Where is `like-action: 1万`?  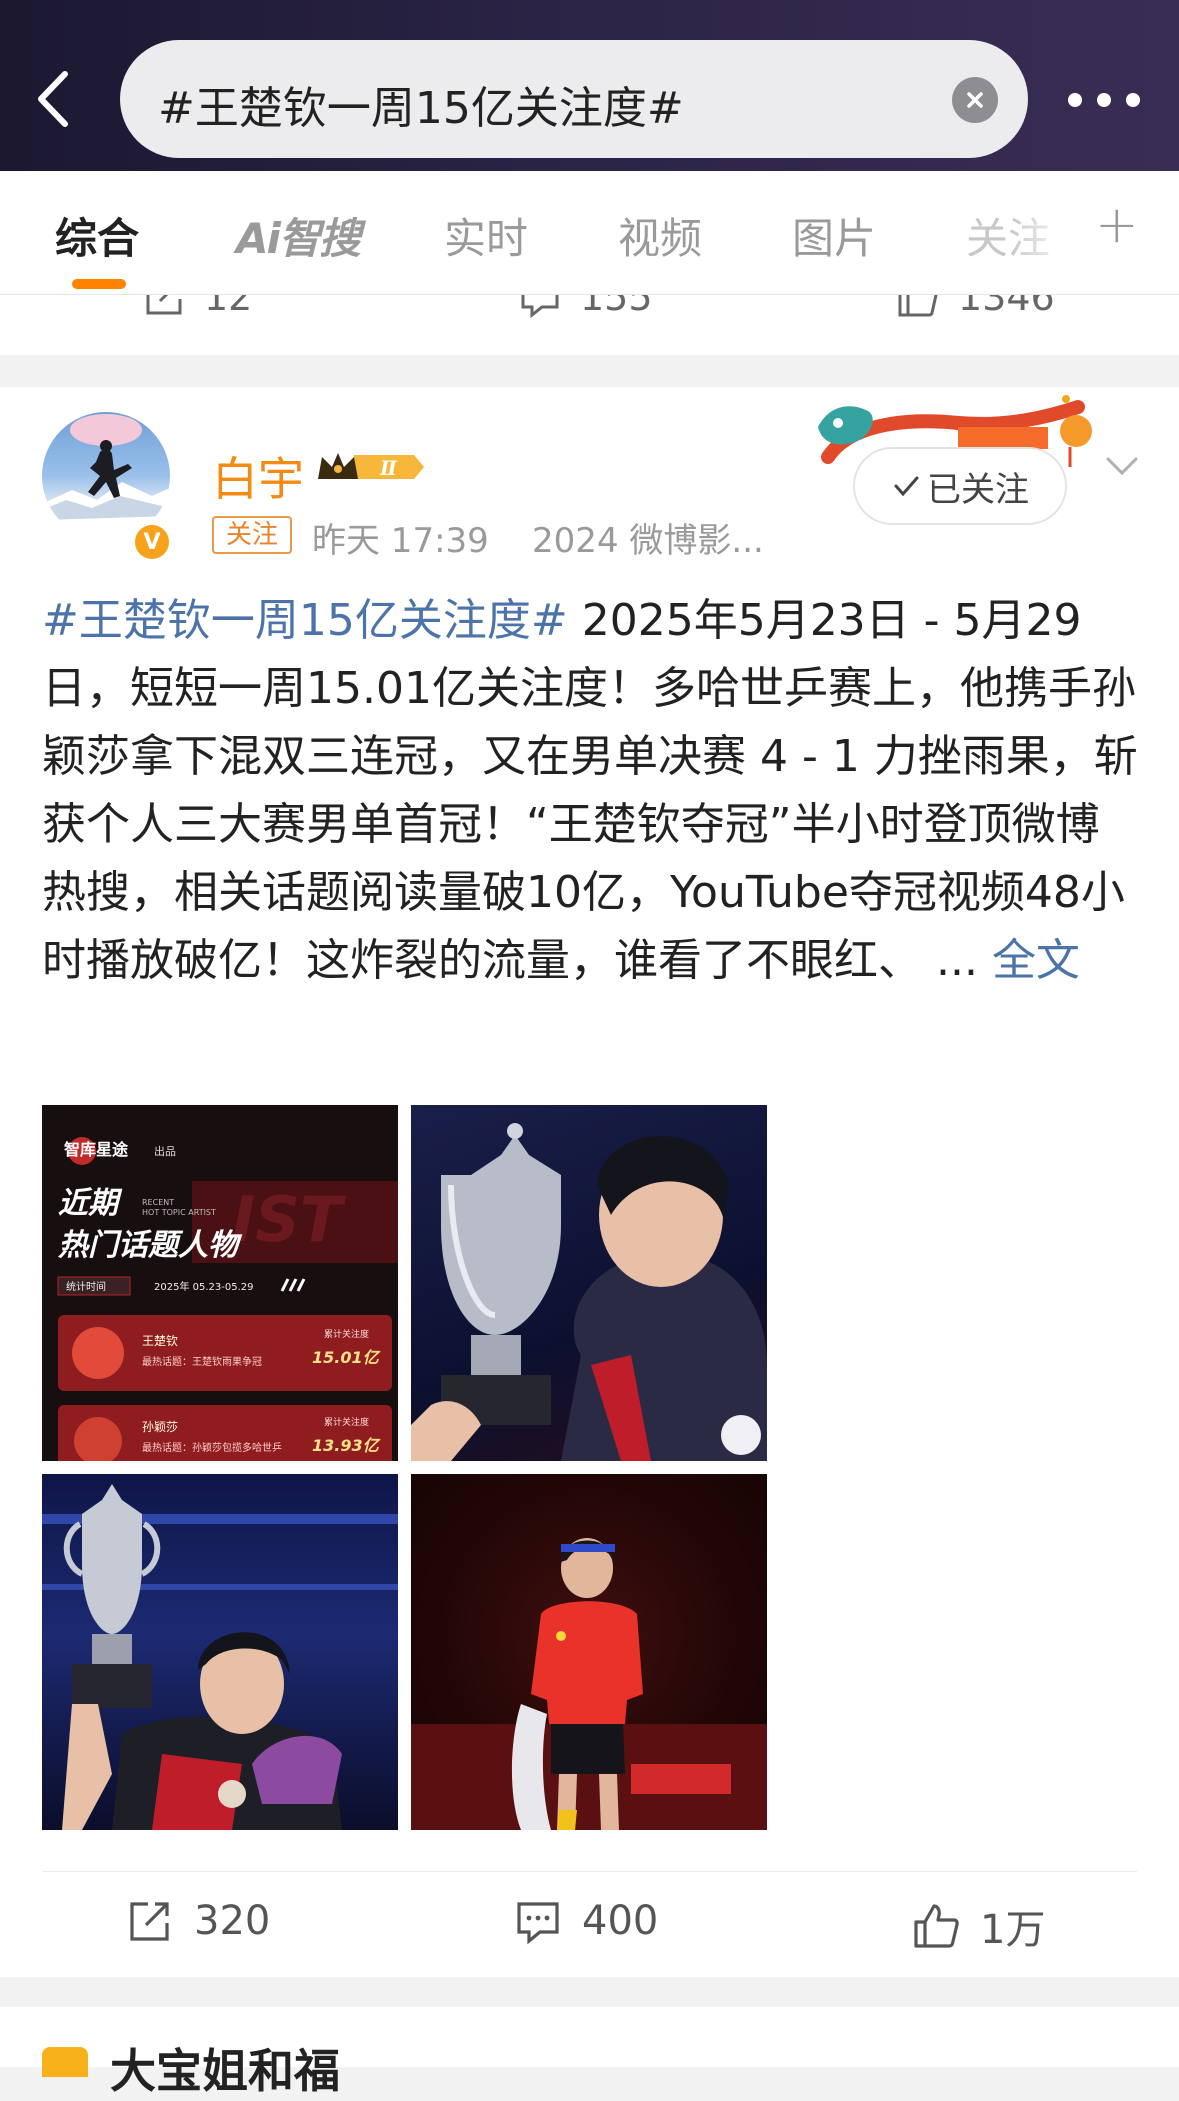 like-action: 1万 is located at coordinates (978, 1926).